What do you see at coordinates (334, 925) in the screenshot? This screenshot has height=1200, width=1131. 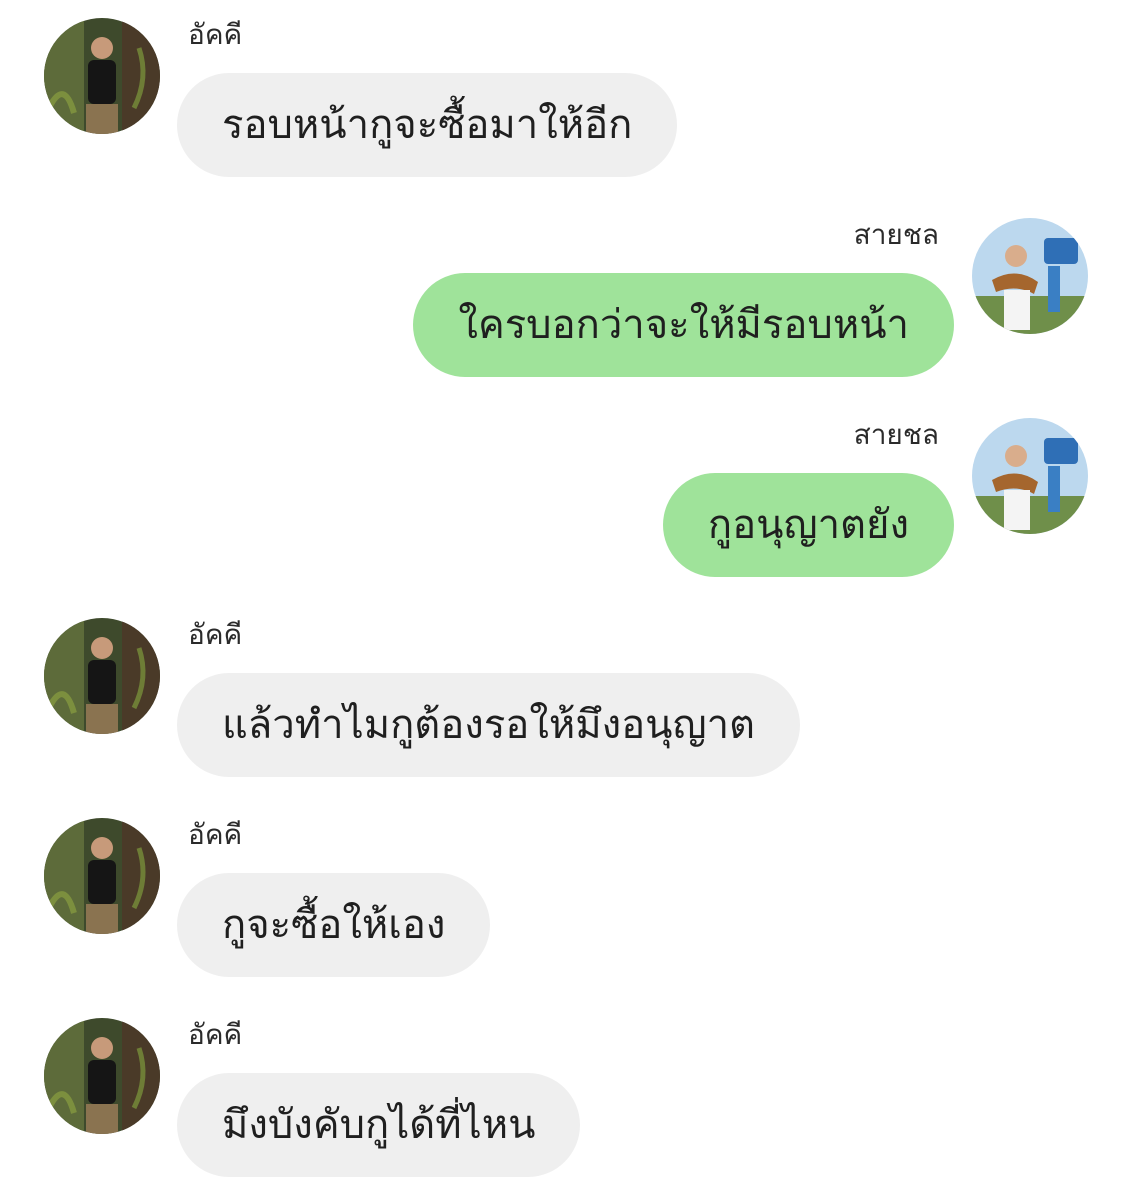 I see `message-bubble: กูจะซื้อให้เอง` at bounding box center [334, 925].